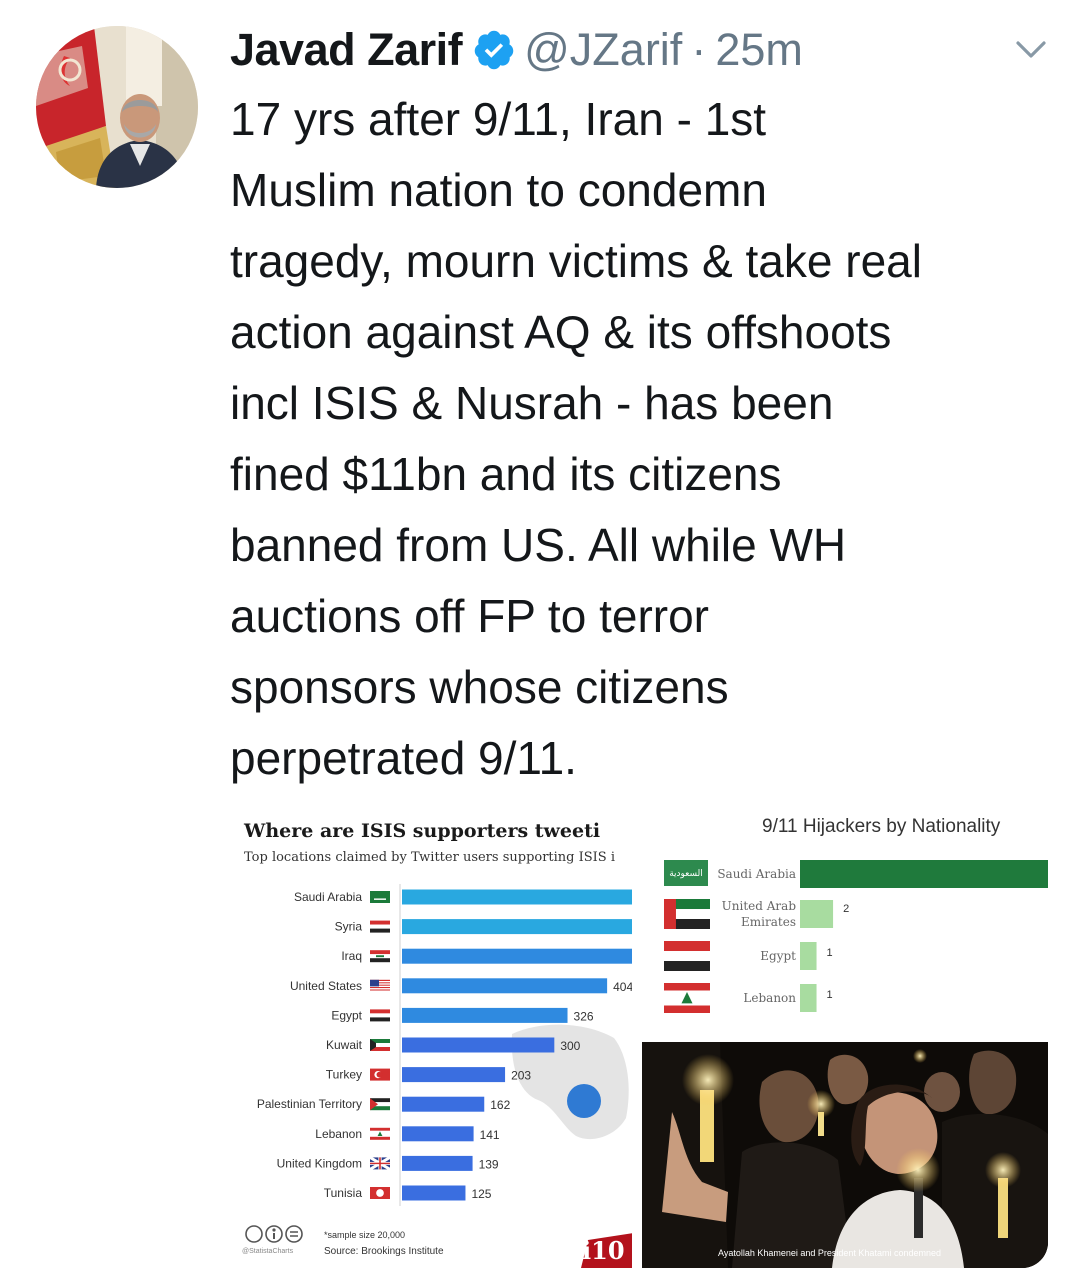  Describe the element at coordinates (384, 1251) in the screenshot. I see `chart-footnote-source: Source: Brookings Institute` at that location.